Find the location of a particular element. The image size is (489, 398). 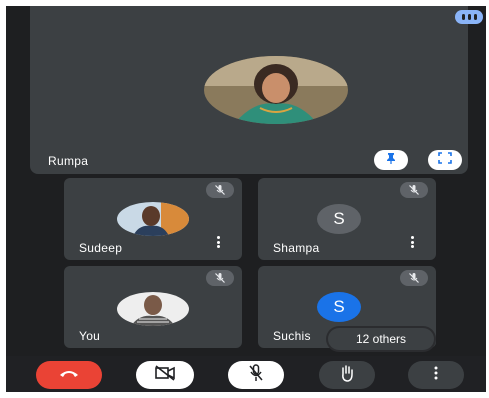

call-controls is located at coordinates (246, 374).